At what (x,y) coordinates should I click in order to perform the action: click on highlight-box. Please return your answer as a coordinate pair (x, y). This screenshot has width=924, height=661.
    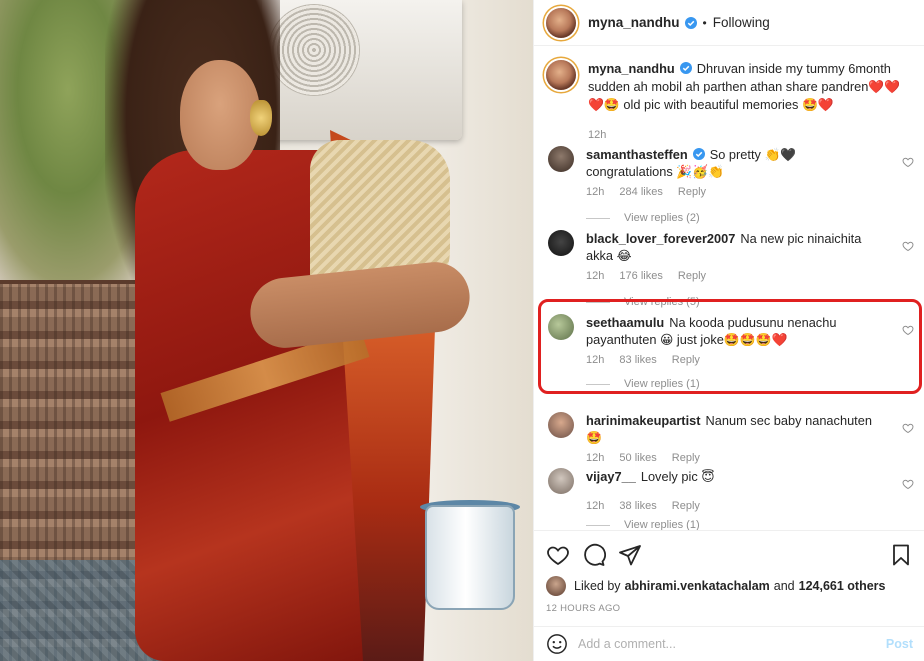
    Looking at the image, I should click on (730, 346).